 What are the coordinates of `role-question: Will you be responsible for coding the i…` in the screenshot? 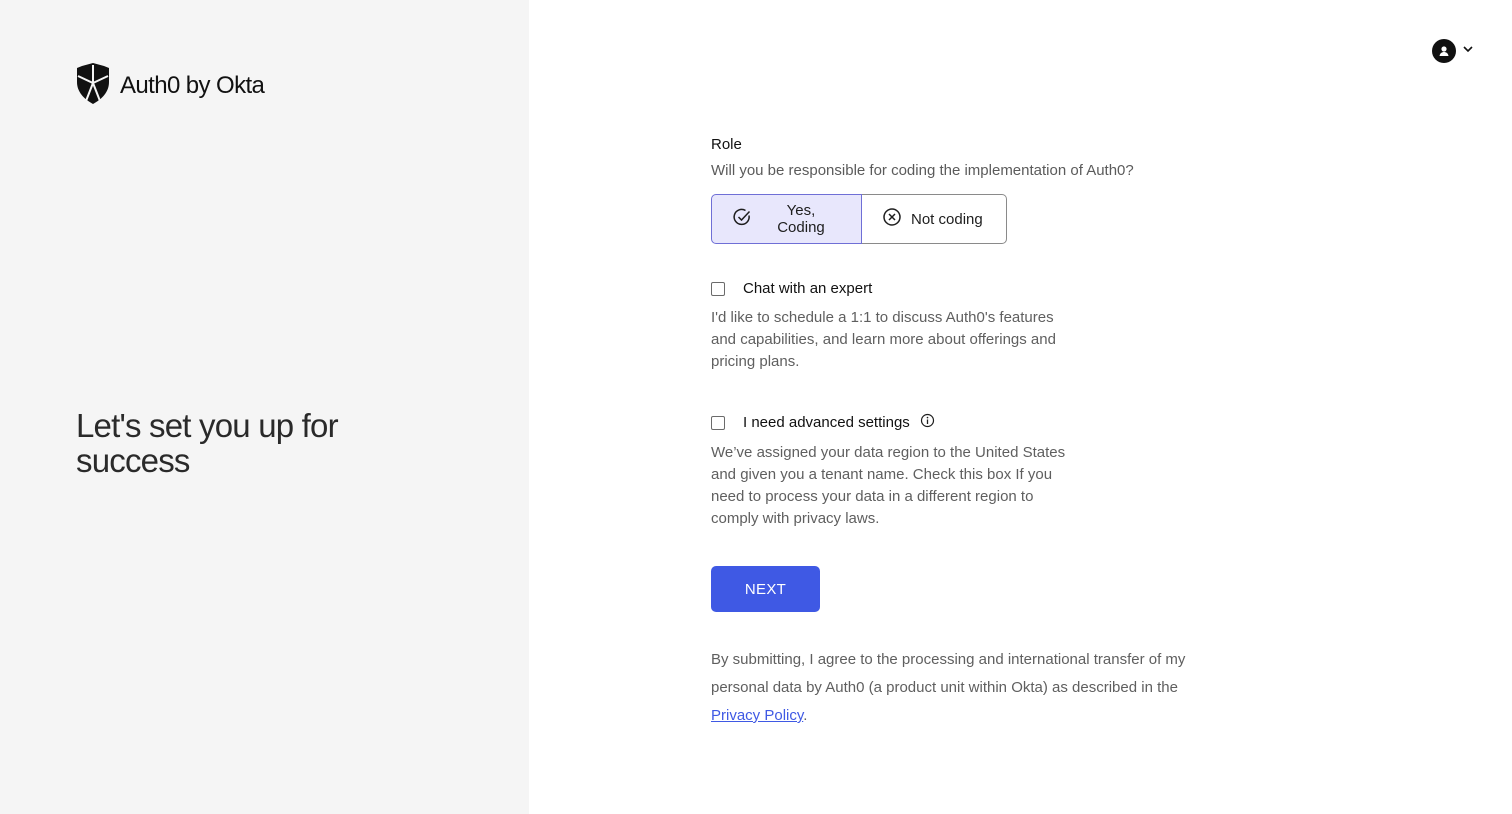 It's located at (922, 170).